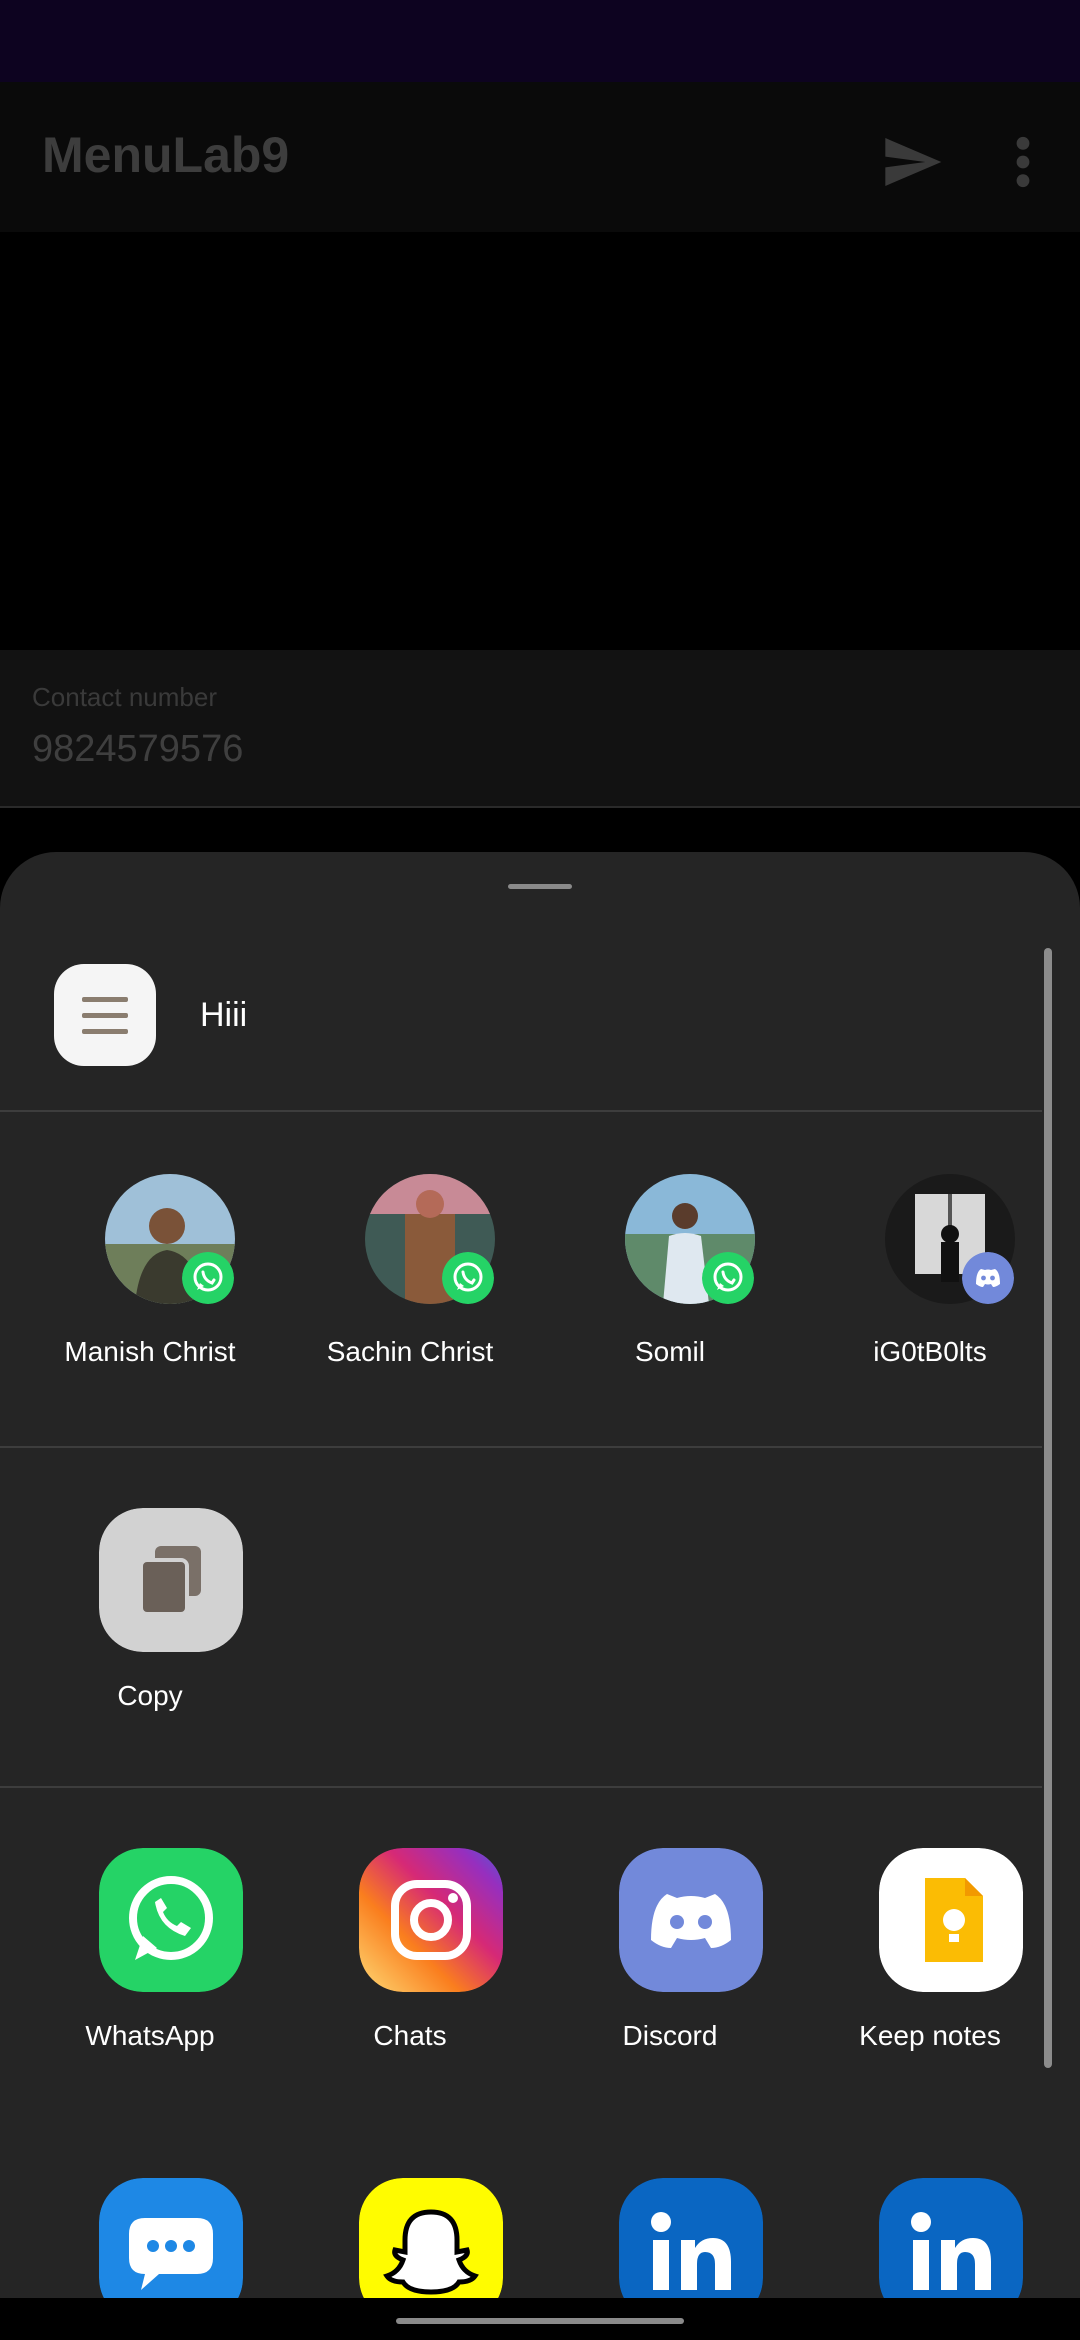  I want to click on send-icon, so click(912, 162).